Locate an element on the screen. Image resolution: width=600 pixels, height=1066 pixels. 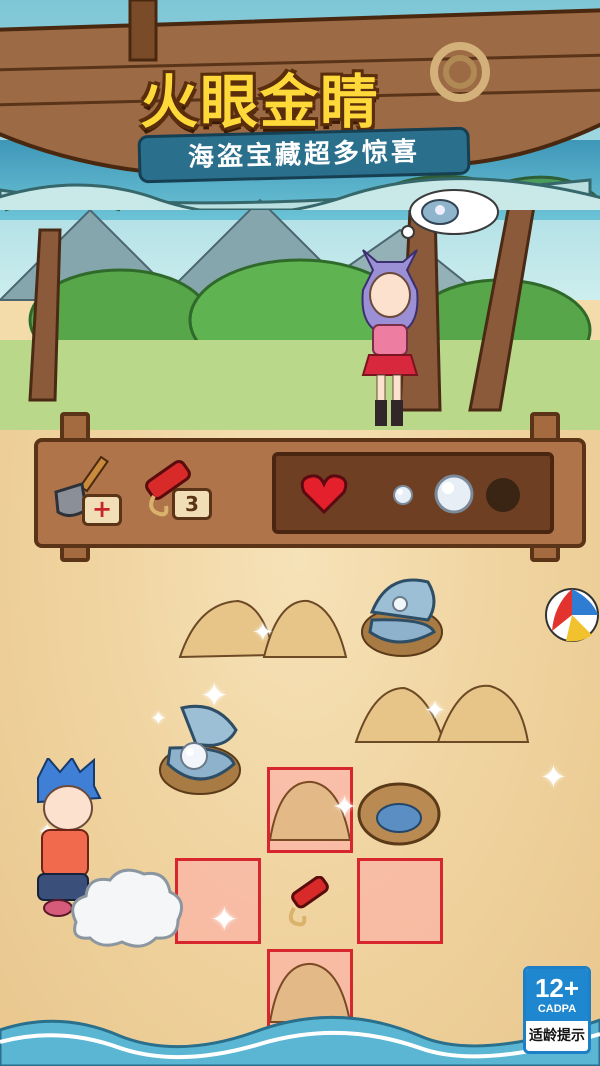
age-rating-top: 12+ CADPA is located at coordinates (557, 995).